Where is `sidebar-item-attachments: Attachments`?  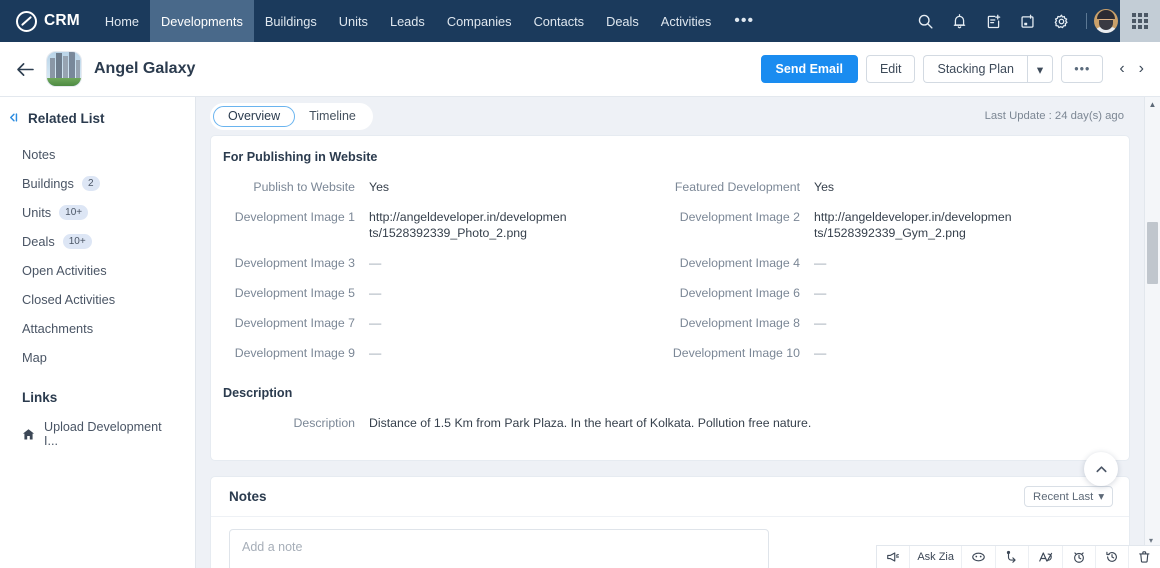 sidebar-item-attachments: Attachments is located at coordinates (97, 328).